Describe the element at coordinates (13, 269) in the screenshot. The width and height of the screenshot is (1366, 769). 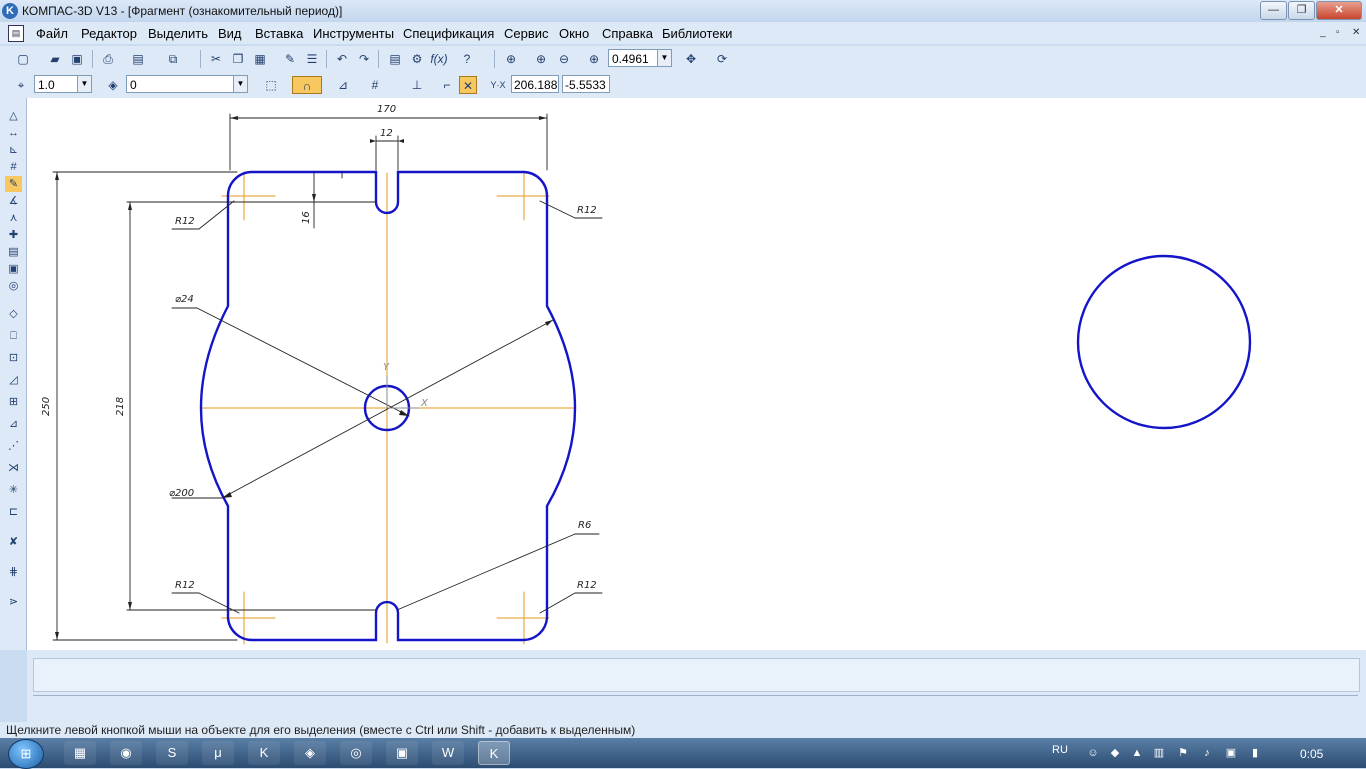
I see `reports-icon: ▣` at that location.